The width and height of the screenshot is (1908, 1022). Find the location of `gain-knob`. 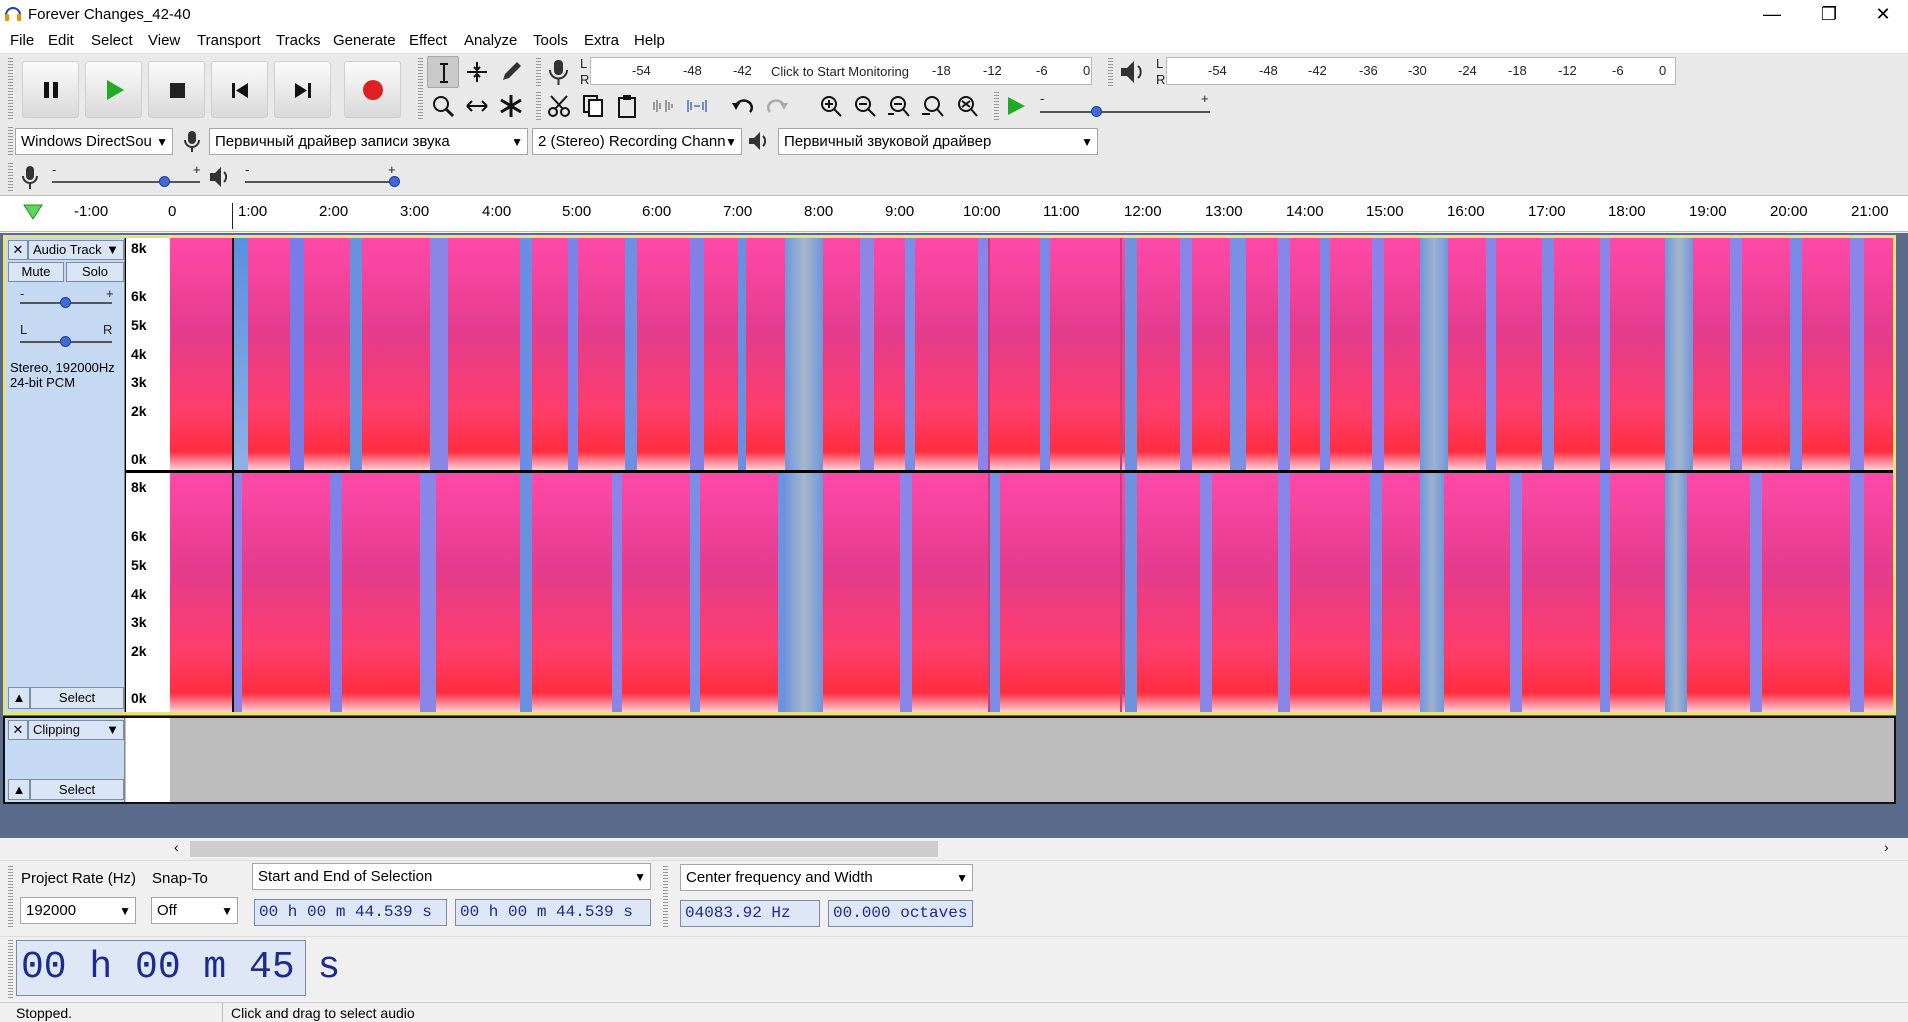

gain-knob is located at coordinates (65, 302).